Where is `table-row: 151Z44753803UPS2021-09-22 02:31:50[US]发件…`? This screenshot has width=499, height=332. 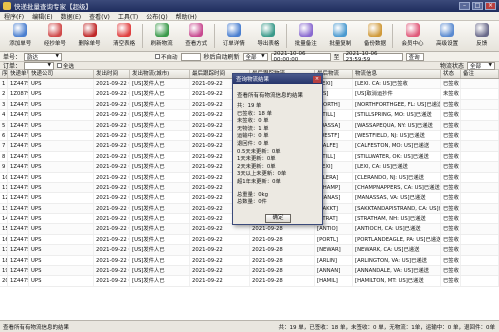
table-row: 151Z44753803UPS2021-09-22 02:31:50[US]发件… is located at coordinates (249, 229).